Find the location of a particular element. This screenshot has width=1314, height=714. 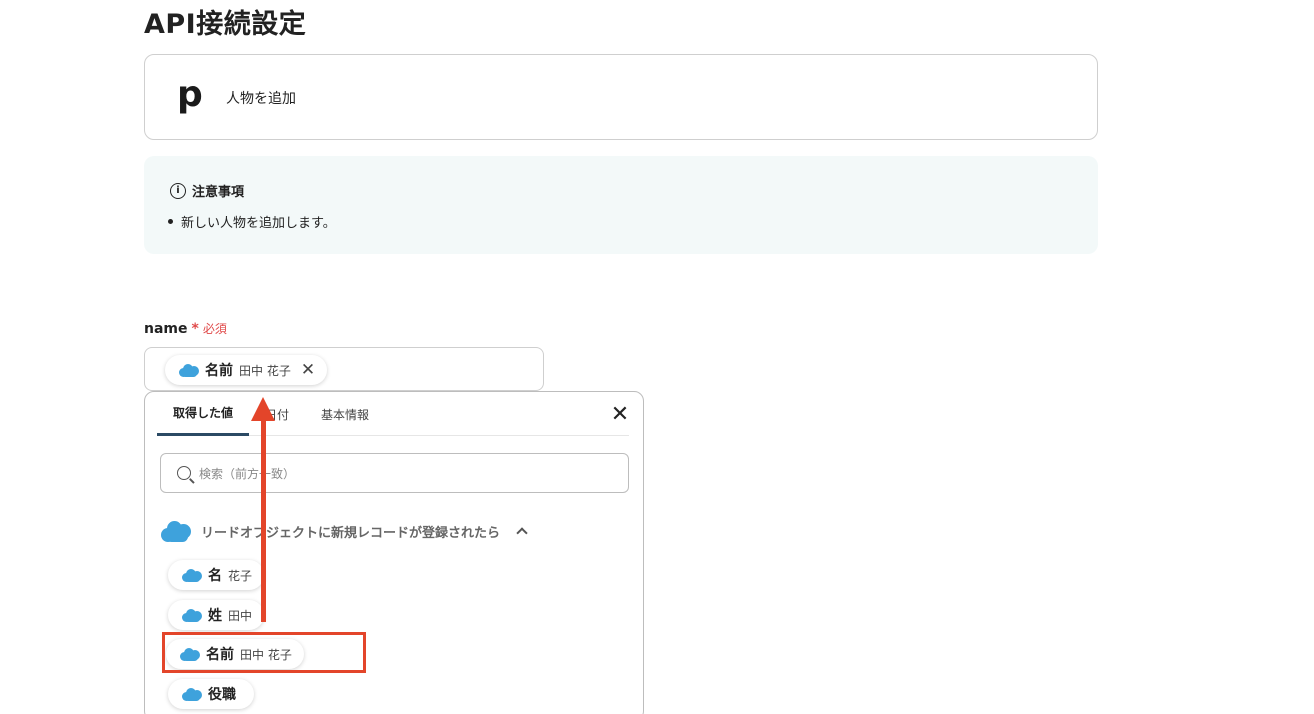

notice-heading: i 注意事項 is located at coordinates (207, 190).